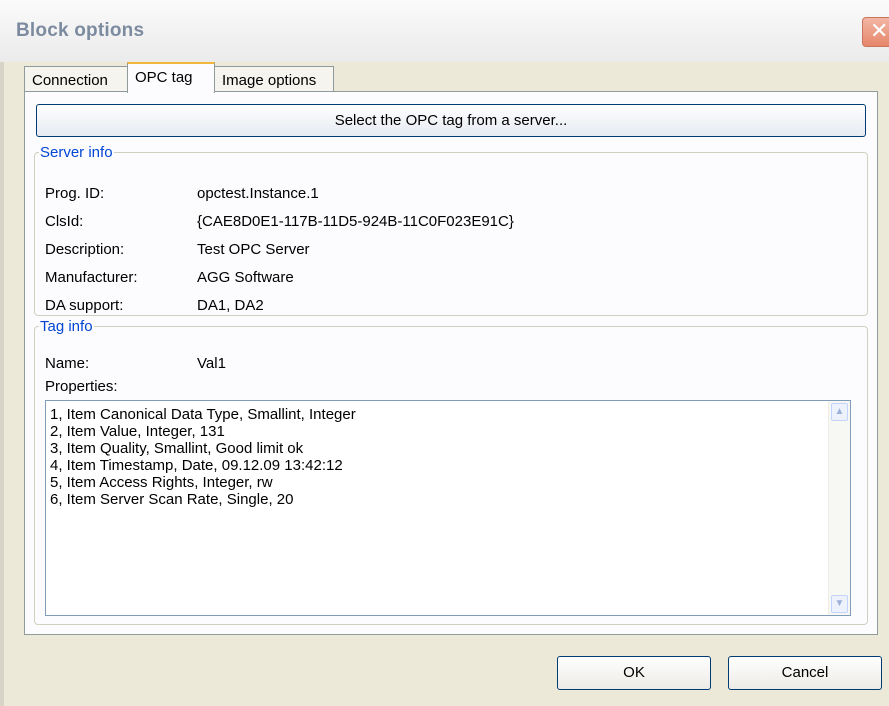 The height and width of the screenshot is (706, 889). Describe the element at coordinates (444, 31) in the screenshot. I see `title-bar: Block options ✕` at that location.